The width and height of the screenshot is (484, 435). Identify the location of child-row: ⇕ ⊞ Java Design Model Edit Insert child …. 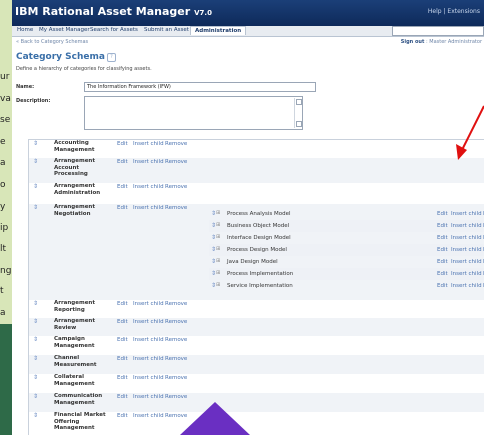
(346, 262).